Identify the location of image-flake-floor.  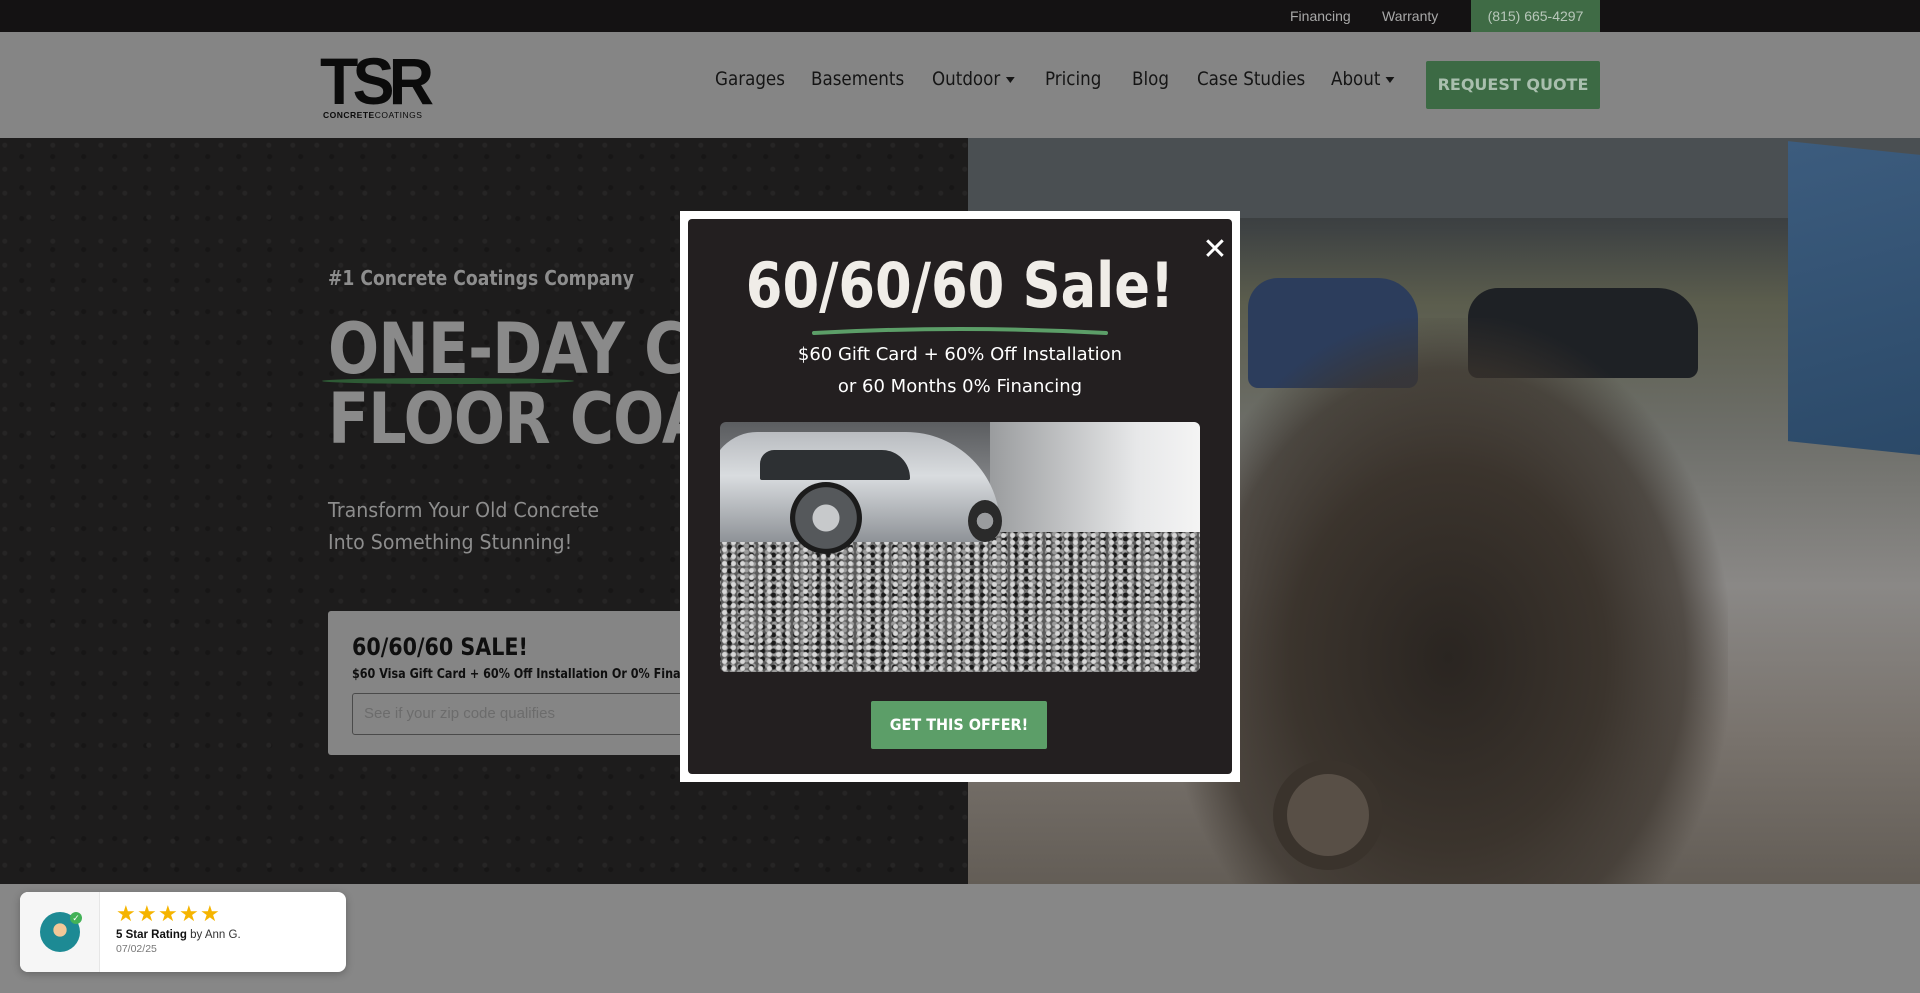
(960, 602).